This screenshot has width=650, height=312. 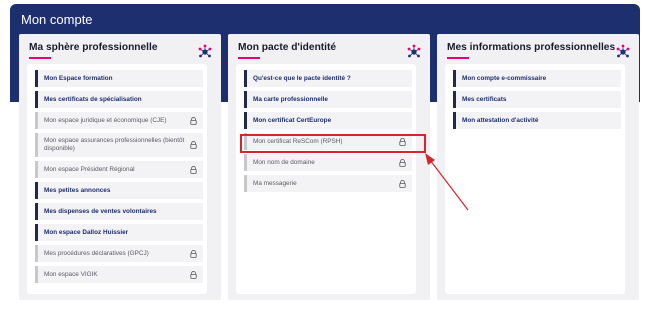 I want to click on annotation-arrow, so click(x=447, y=182).